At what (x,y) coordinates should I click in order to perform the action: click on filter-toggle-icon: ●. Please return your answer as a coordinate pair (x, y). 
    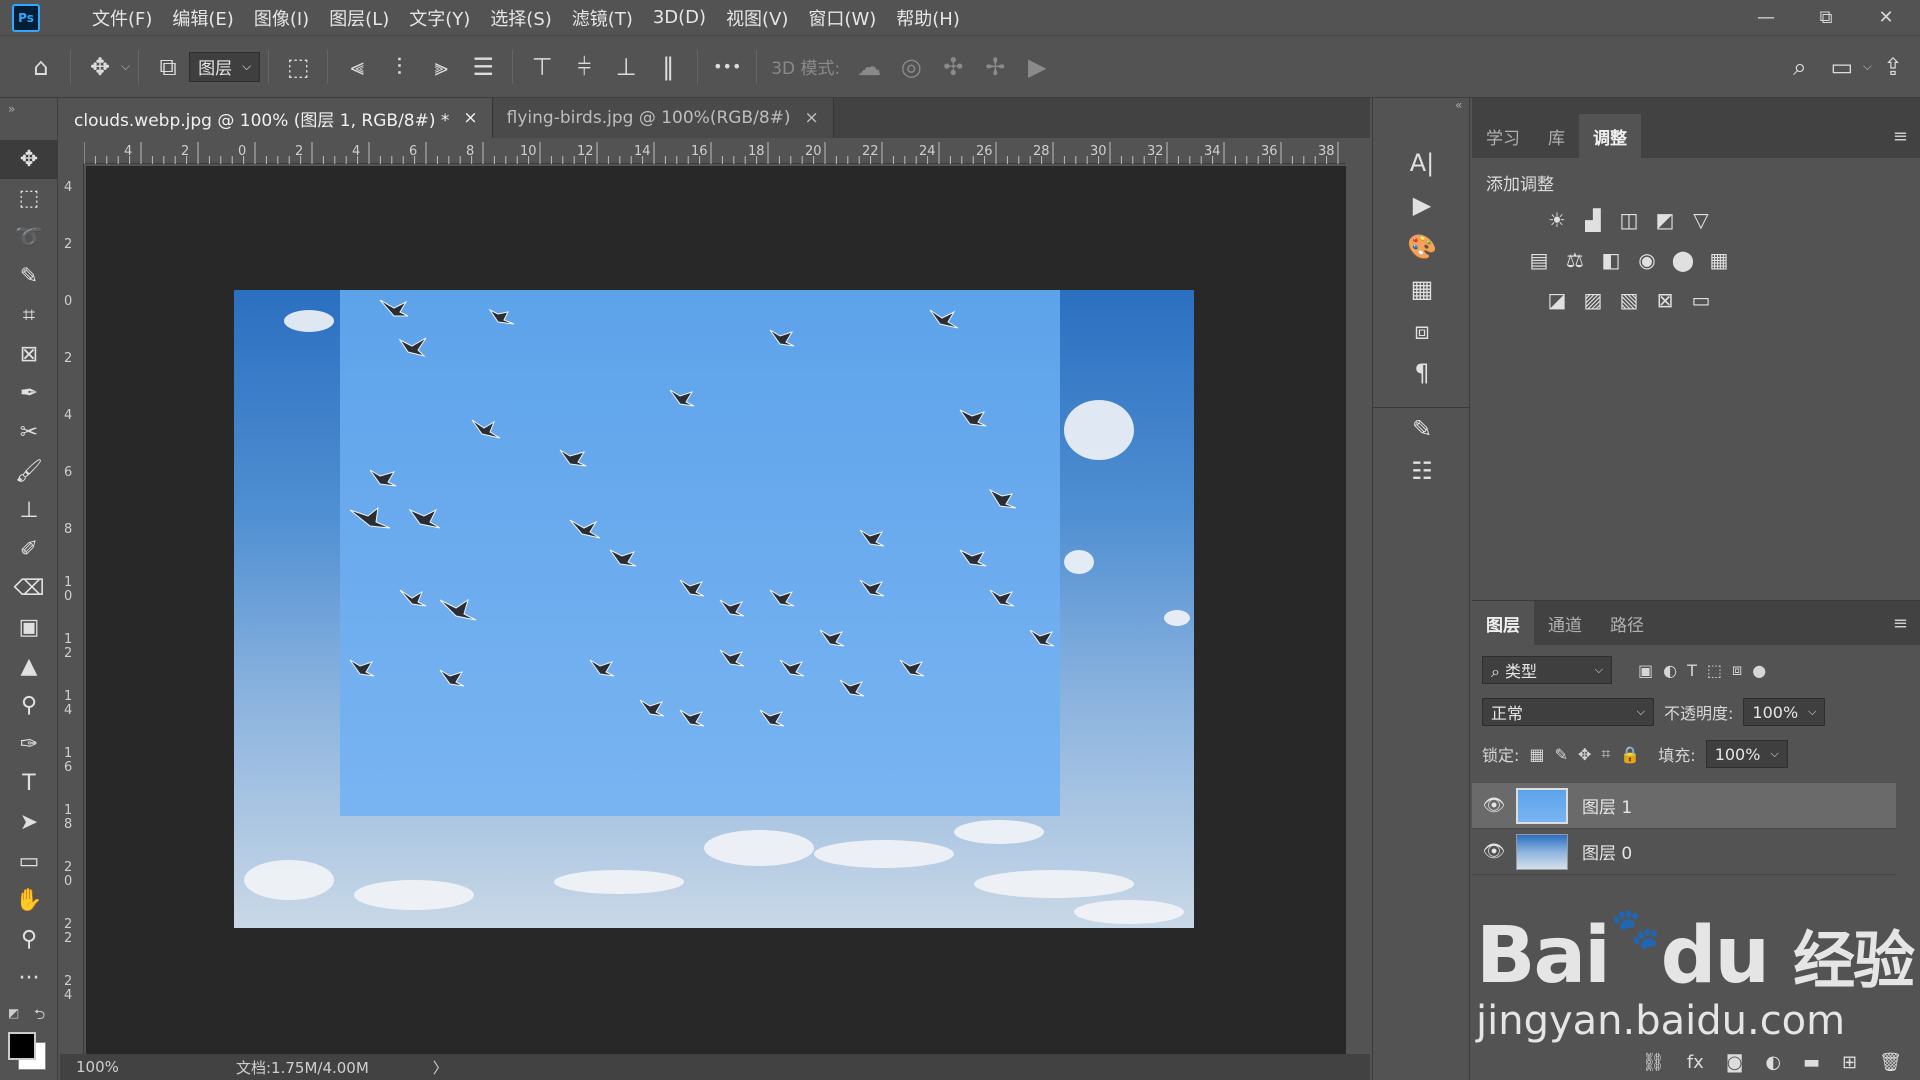
    Looking at the image, I should click on (1759, 670).